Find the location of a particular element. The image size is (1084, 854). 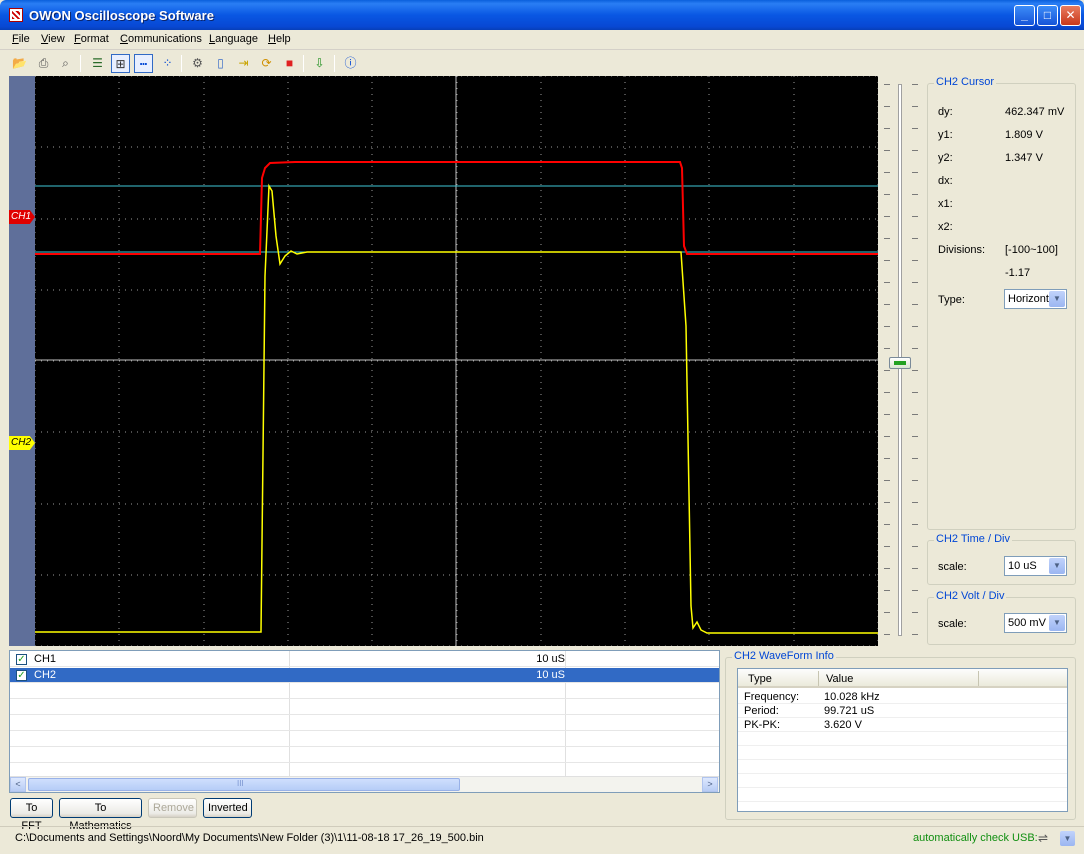

ch1-timebase: 10 uS is located at coordinates (550, 659).